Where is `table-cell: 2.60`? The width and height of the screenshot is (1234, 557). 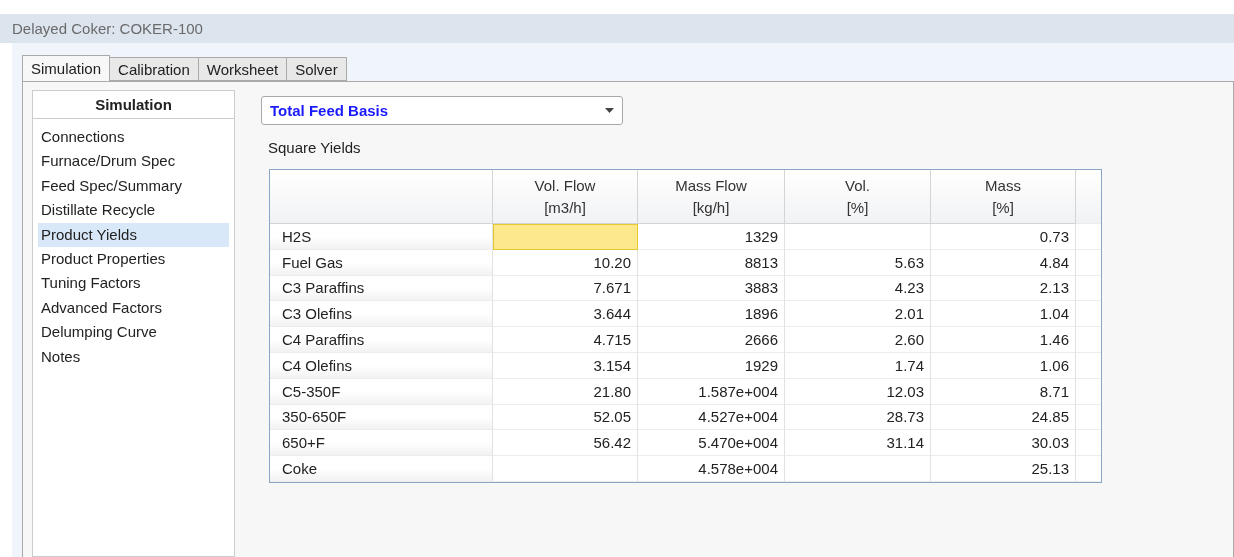 table-cell: 2.60 is located at coordinates (858, 340).